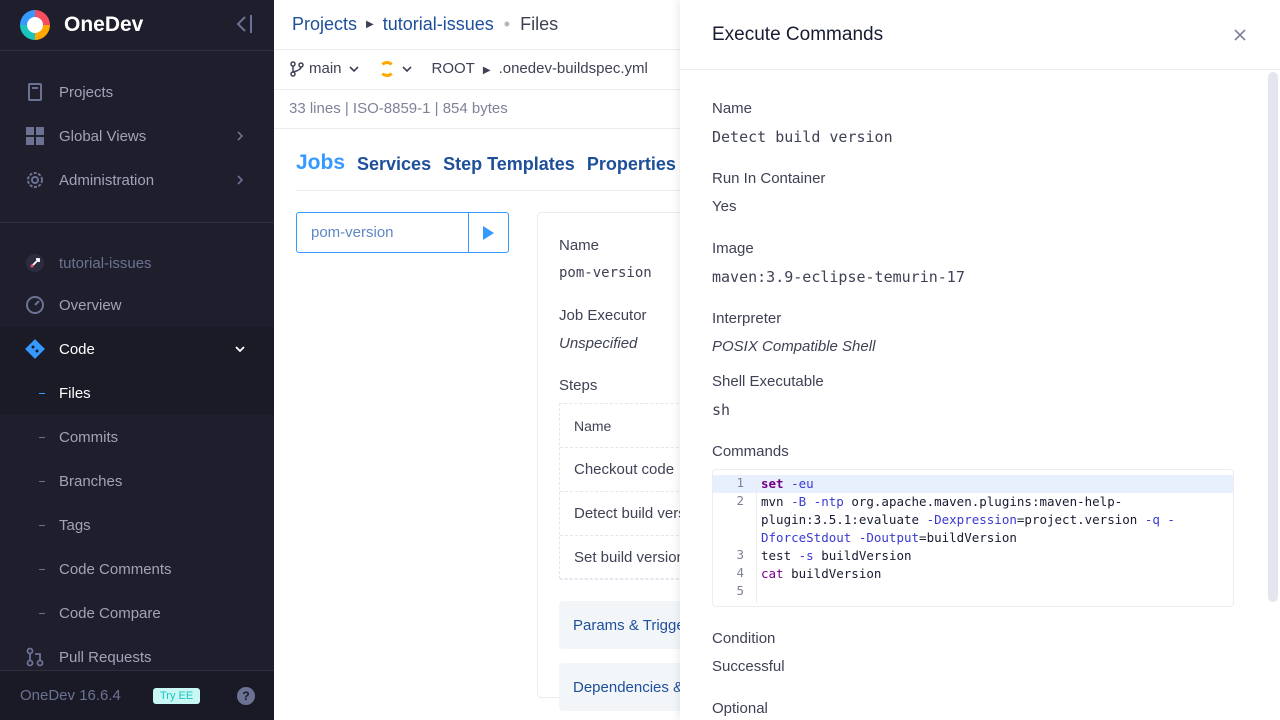 This screenshot has height=720, width=1280. What do you see at coordinates (747, 318) in the screenshot?
I see `interpreter-label: Interpreter` at bounding box center [747, 318].